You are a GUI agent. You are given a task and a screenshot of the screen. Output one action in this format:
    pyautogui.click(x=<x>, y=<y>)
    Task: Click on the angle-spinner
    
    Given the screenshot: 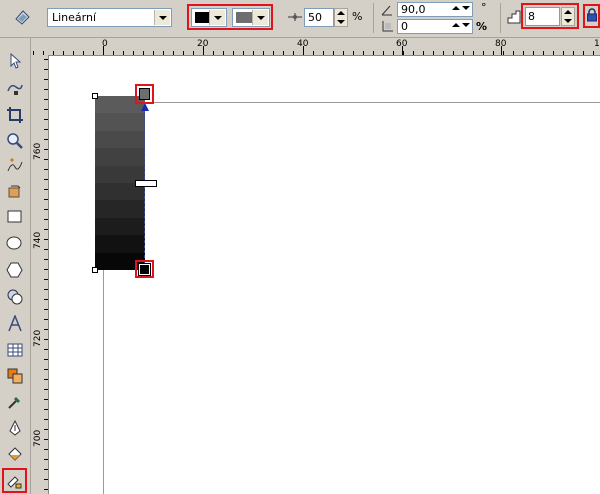 What is the action you would take?
    pyautogui.click(x=461, y=8)
    